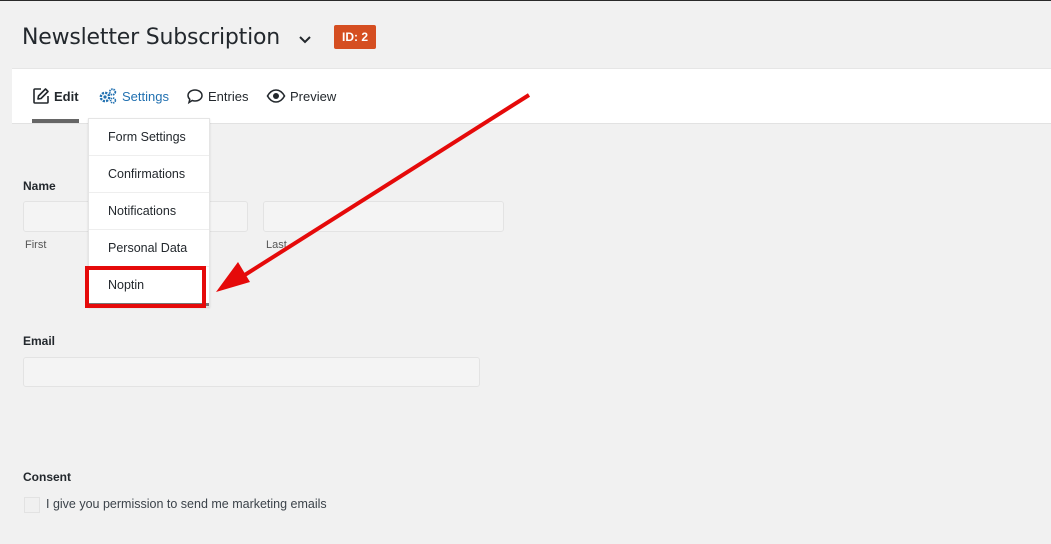 The image size is (1051, 544). Describe the element at coordinates (39, 186) in the screenshot. I see `name-label: Name` at that location.